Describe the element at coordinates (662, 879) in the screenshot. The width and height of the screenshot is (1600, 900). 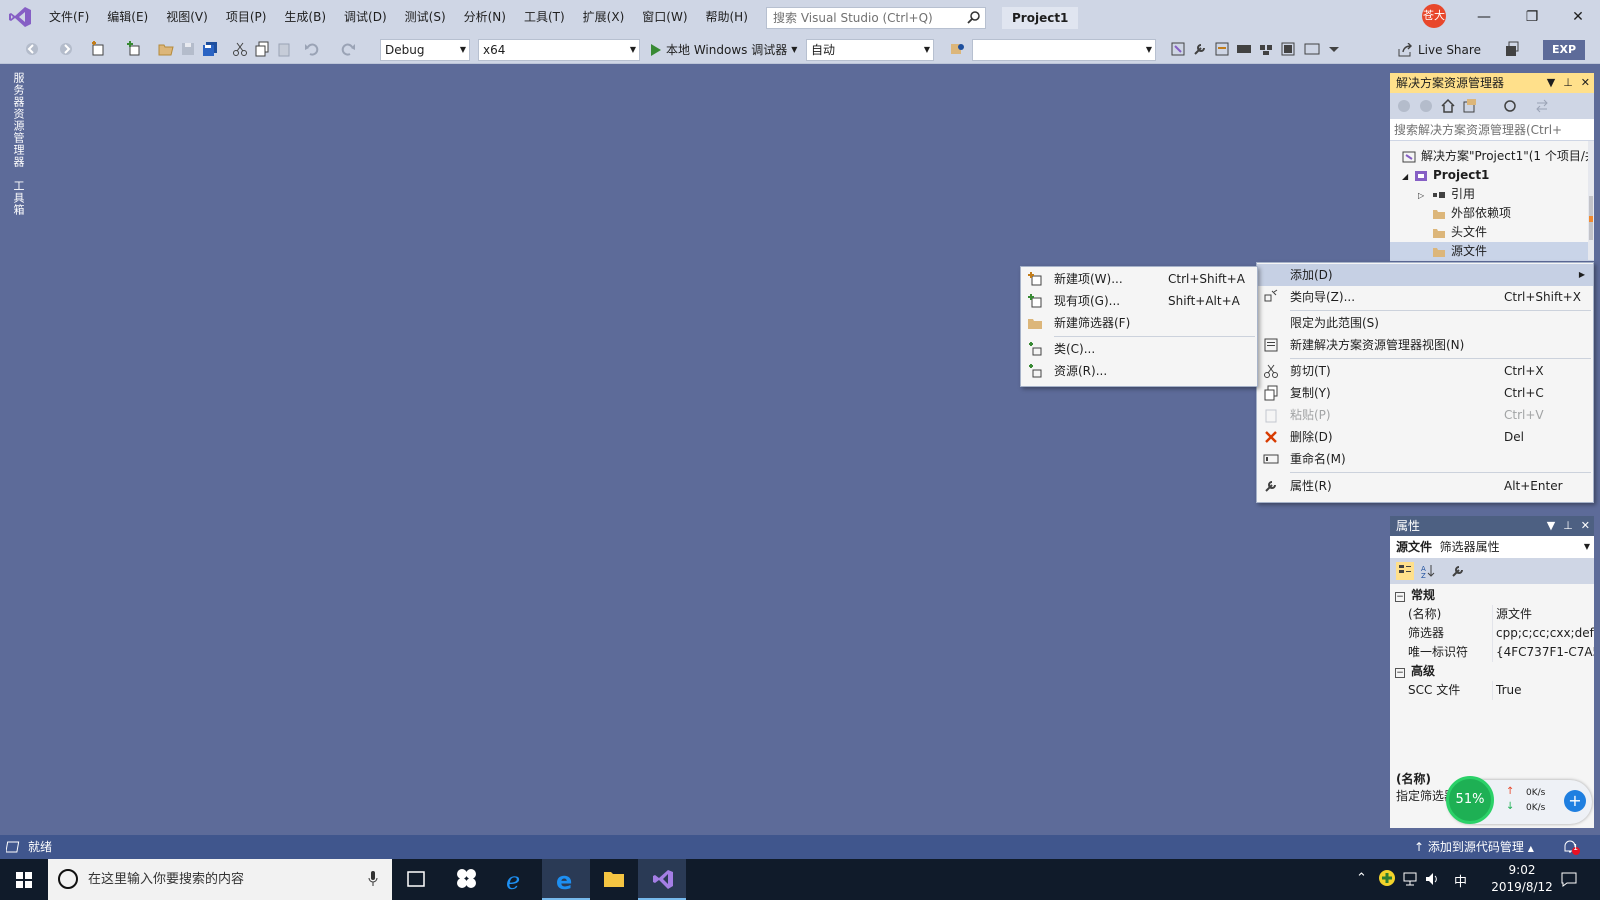
I see `visual-studio-taskbar-icon` at that location.